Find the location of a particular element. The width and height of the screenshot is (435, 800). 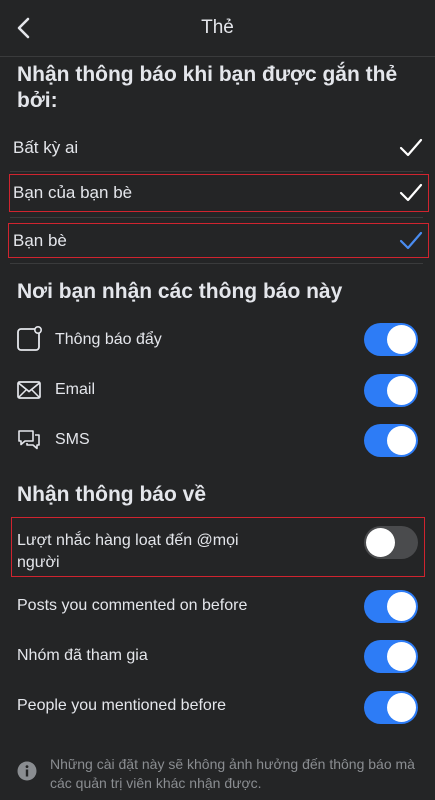

email-toggle is located at coordinates (391, 390).